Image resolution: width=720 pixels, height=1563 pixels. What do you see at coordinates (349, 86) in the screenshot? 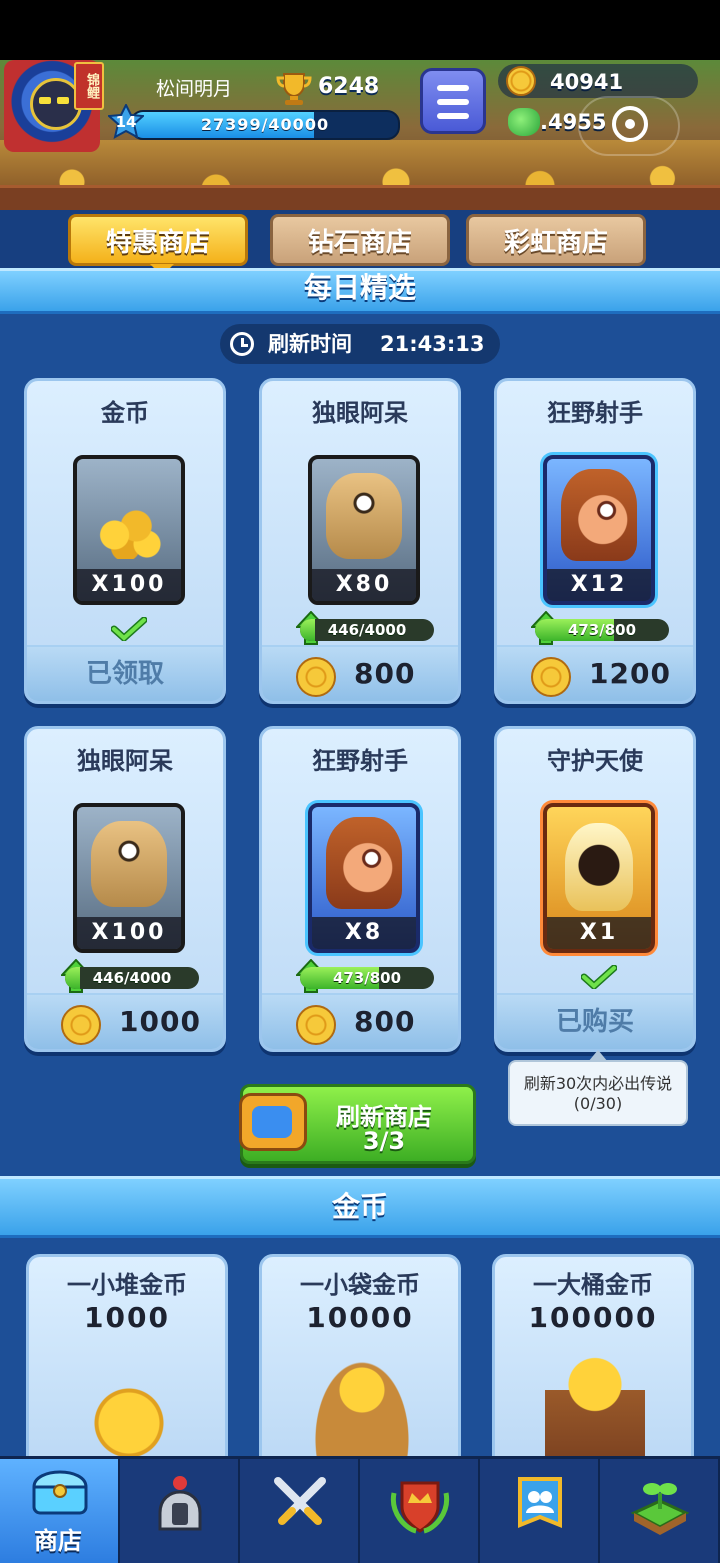
I see `trophy-count: 6248` at bounding box center [349, 86].